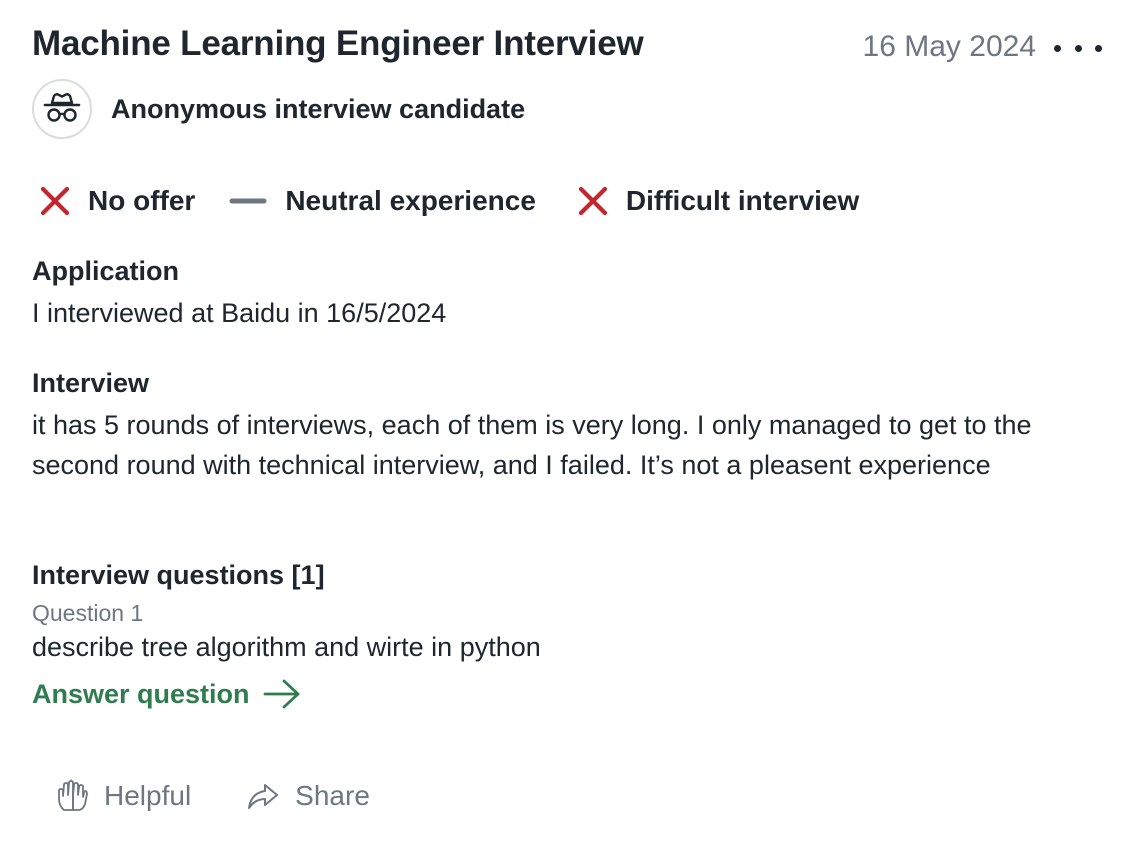  I want to click on answer-question-link: Answer question, so click(167, 694).